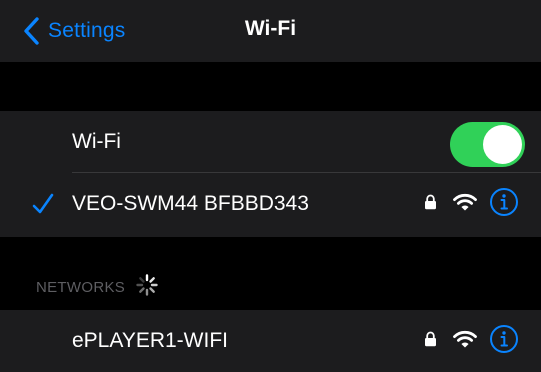  I want to click on network-name: ePLAYER1-WIFI, so click(150, 340).